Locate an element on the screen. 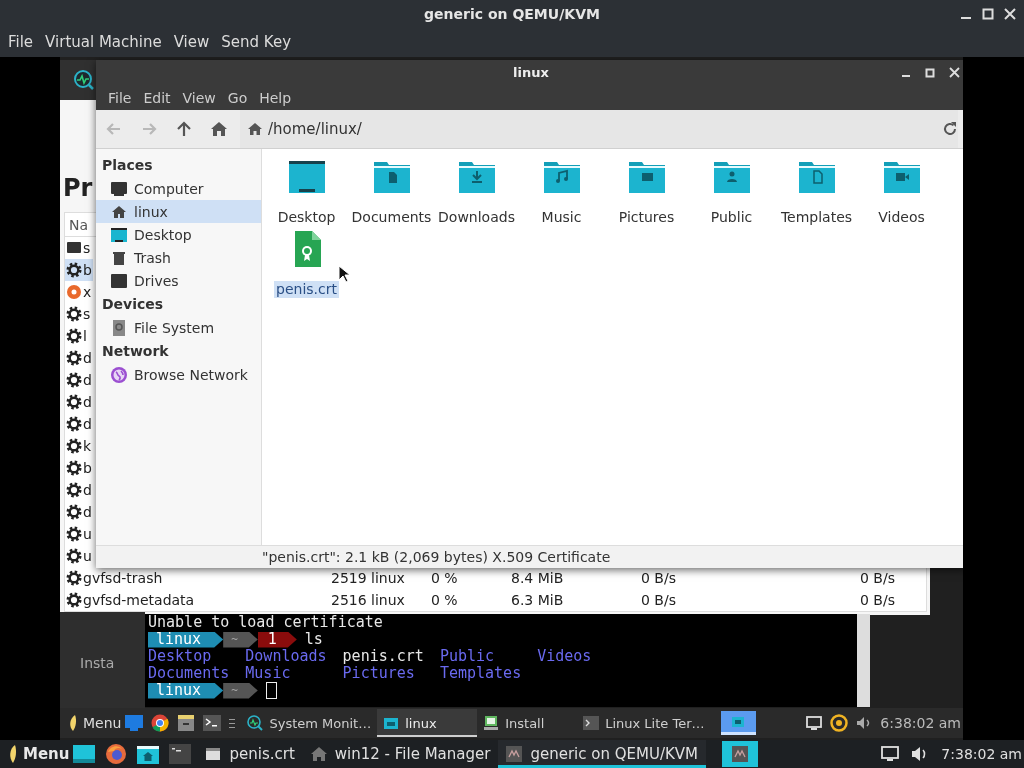 The image size is (1024, 768). update-icon is located at coordinates (839, 723).